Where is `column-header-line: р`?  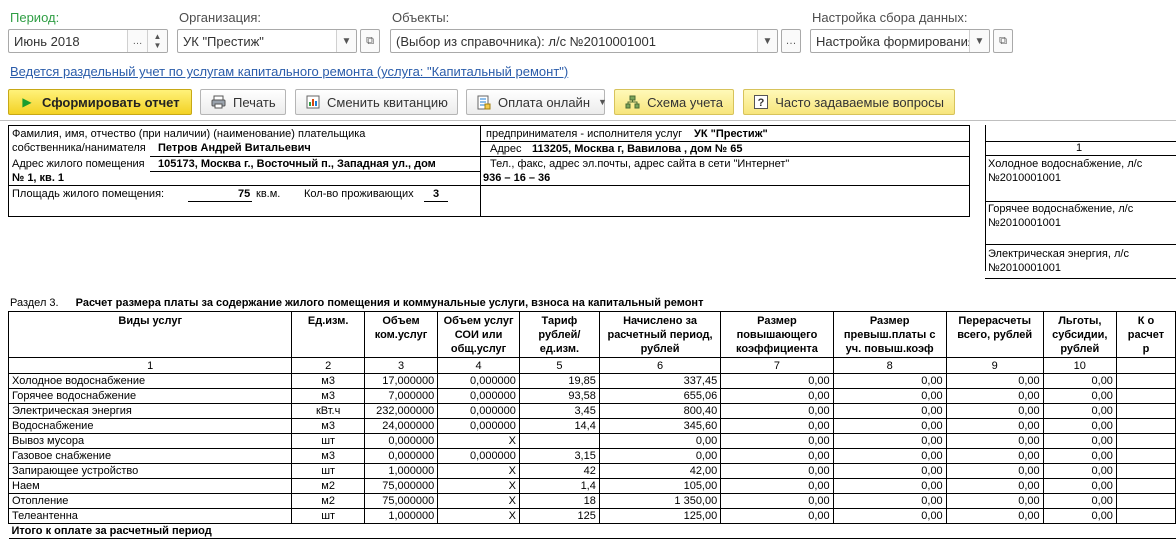
column-header-line: р is located at coordinates (1146, 349).